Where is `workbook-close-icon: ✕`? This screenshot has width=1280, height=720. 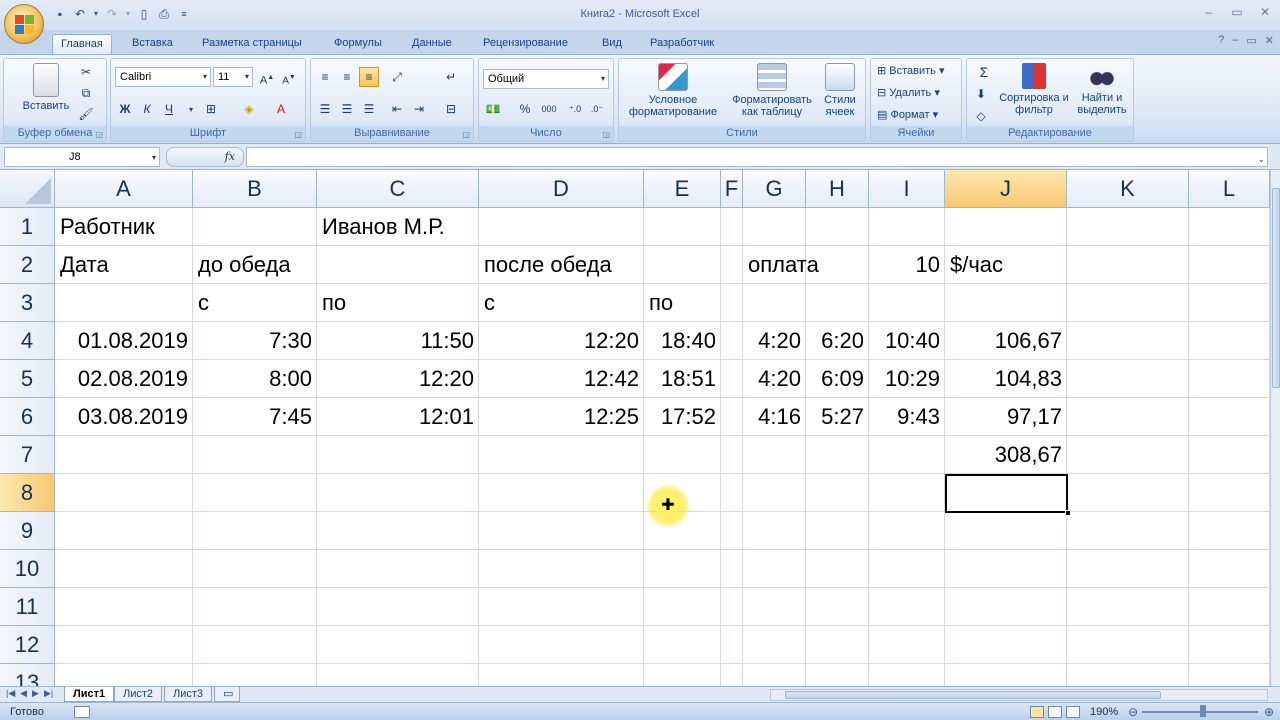
workbook-close-icon: ✕ is located at coordinates (1269, 40).